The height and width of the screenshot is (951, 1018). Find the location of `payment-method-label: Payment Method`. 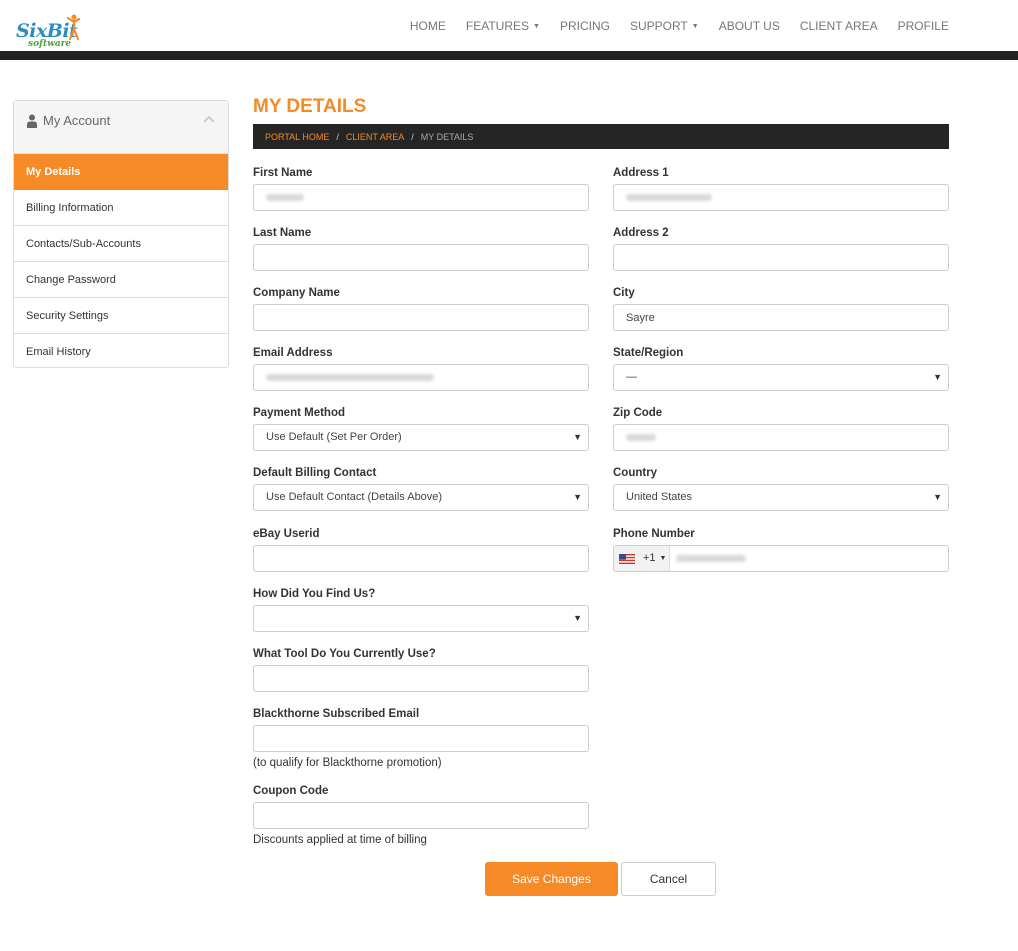

payment-method-label: Payment Method is located at coordinates (299, 413).